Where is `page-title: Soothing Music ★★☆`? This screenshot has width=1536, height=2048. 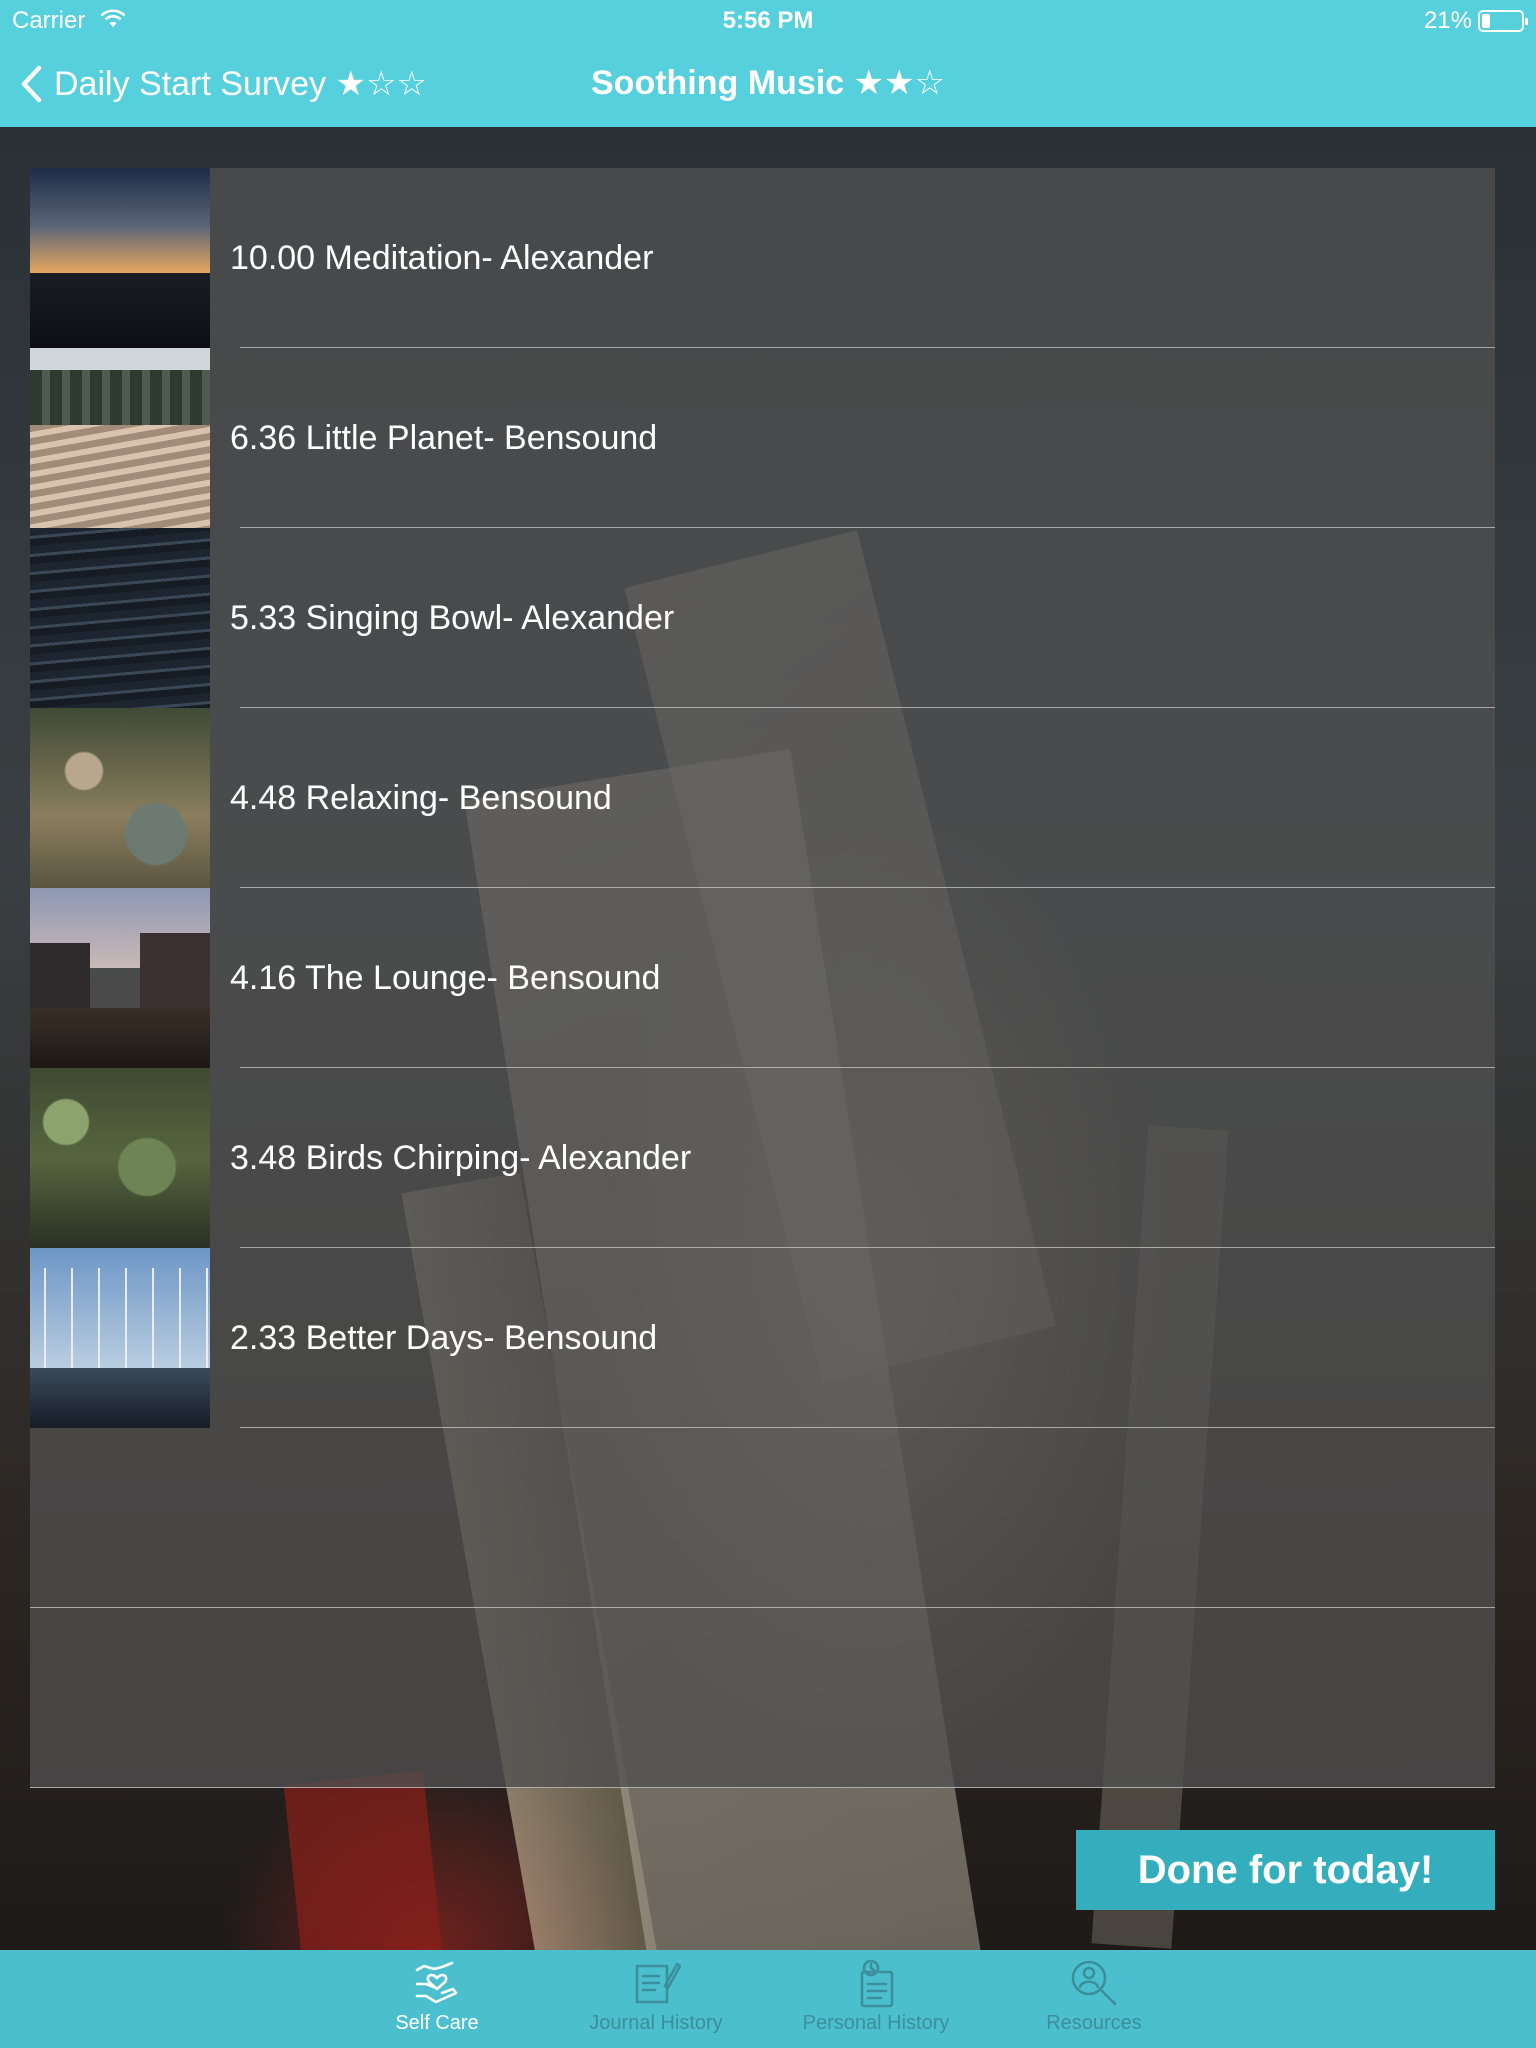 page-title: Soothing Music ★★☆ is located at coordinates (768, 83).